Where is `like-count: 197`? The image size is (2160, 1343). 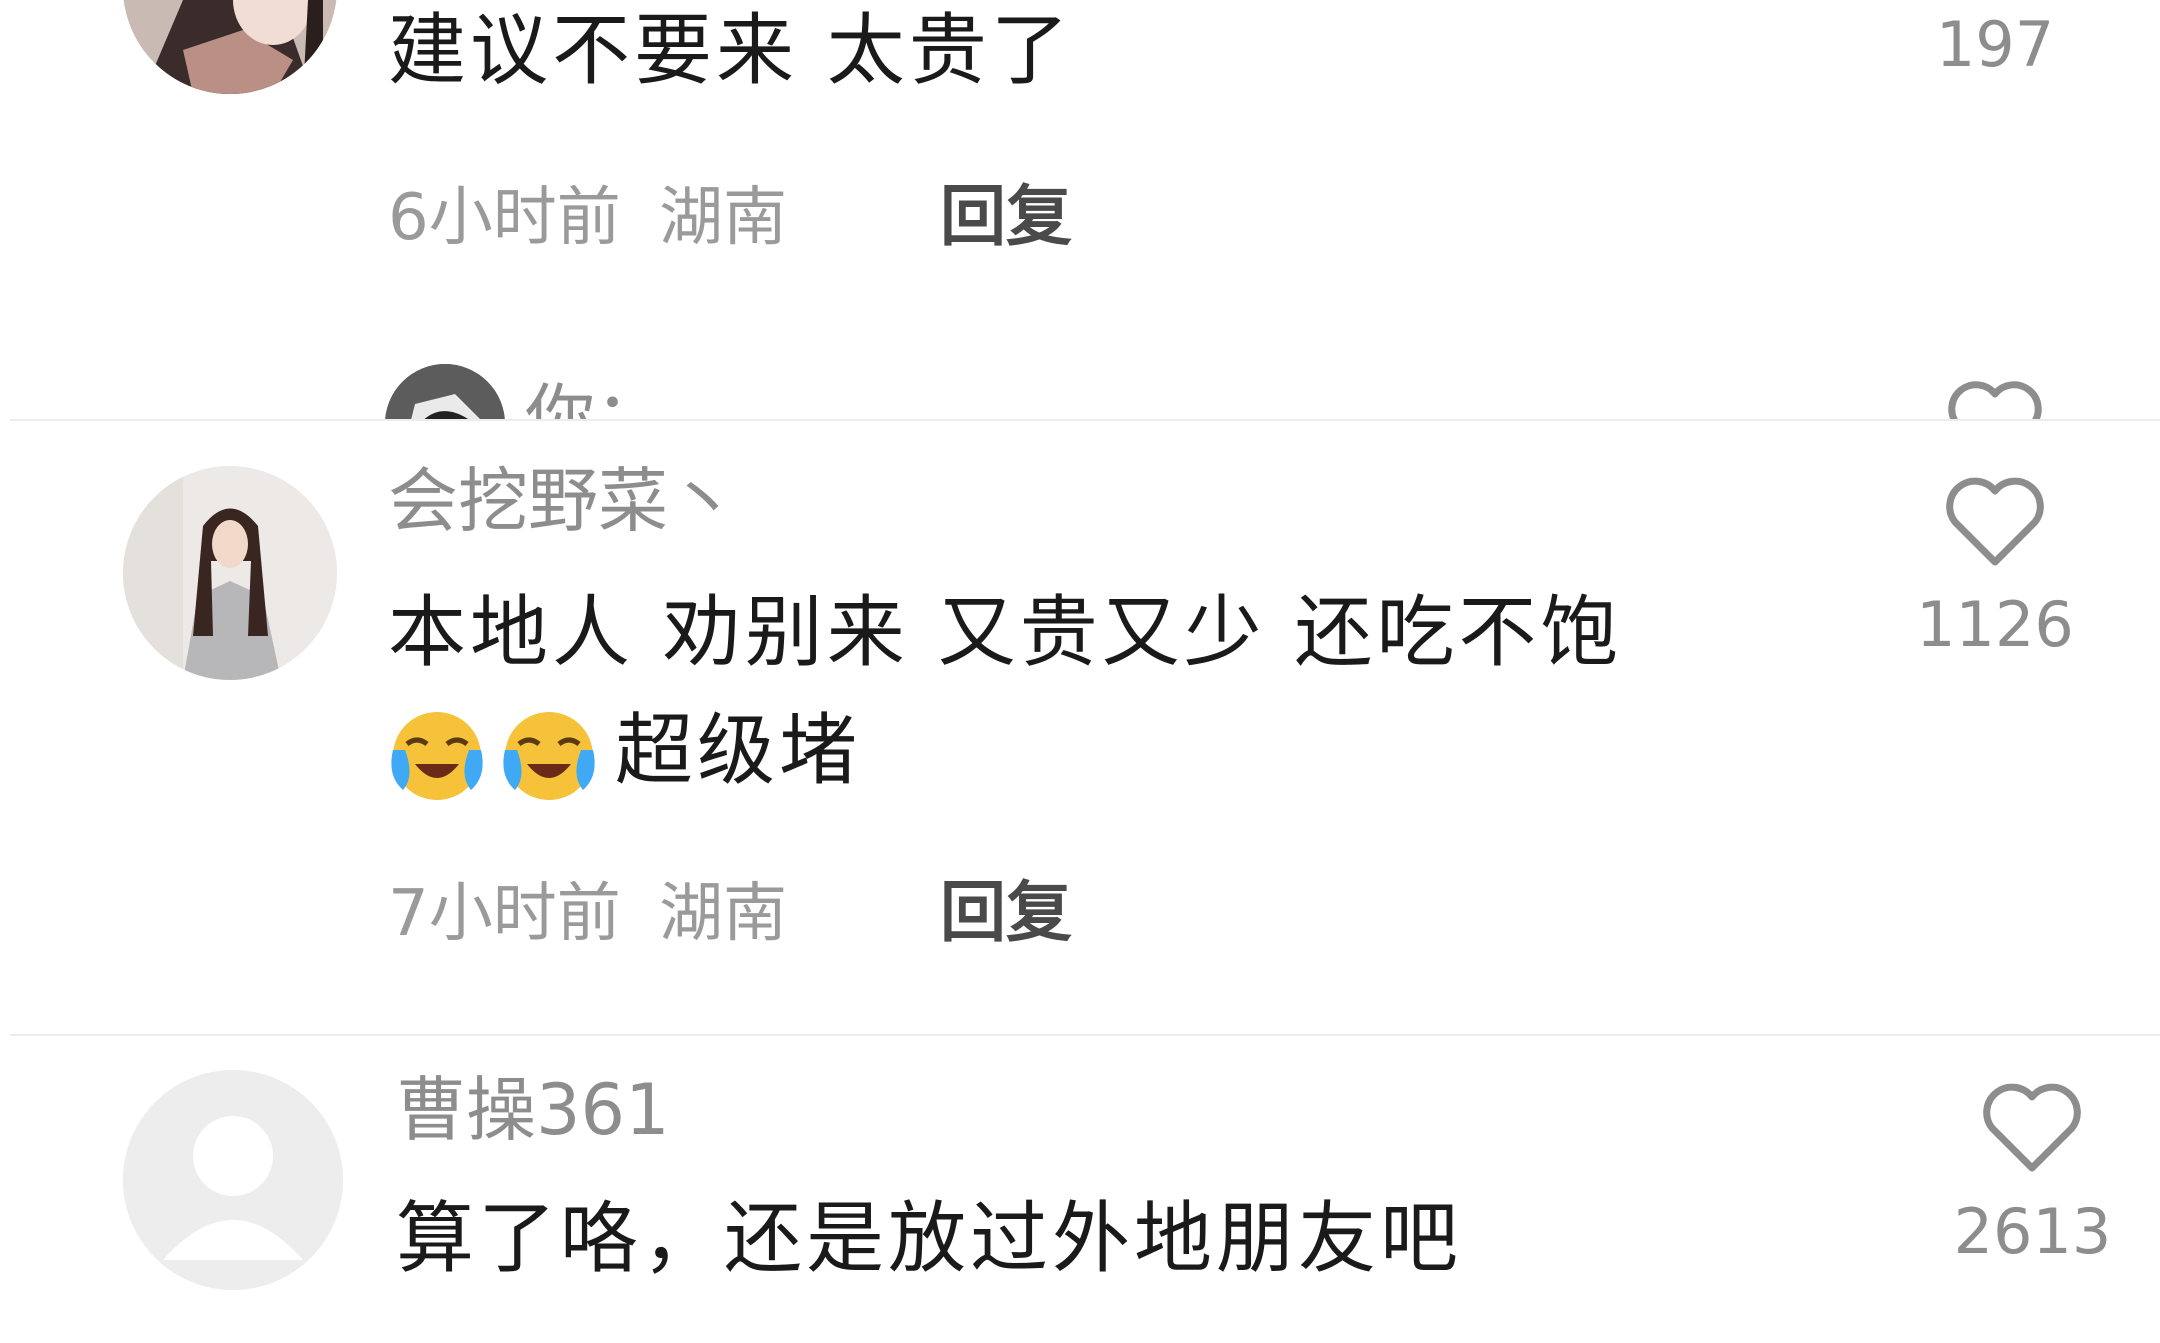
like-count: 197 is located at coordinates (1995, 44).